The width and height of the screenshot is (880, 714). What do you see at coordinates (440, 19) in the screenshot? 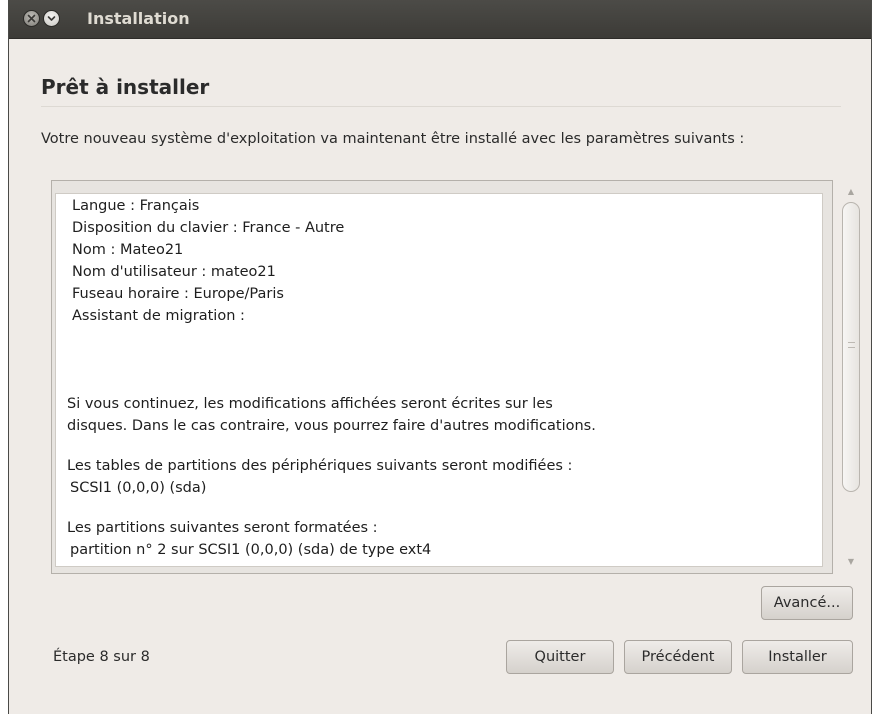
I see `title-bar: Installation` at bounding box center [440, 19].